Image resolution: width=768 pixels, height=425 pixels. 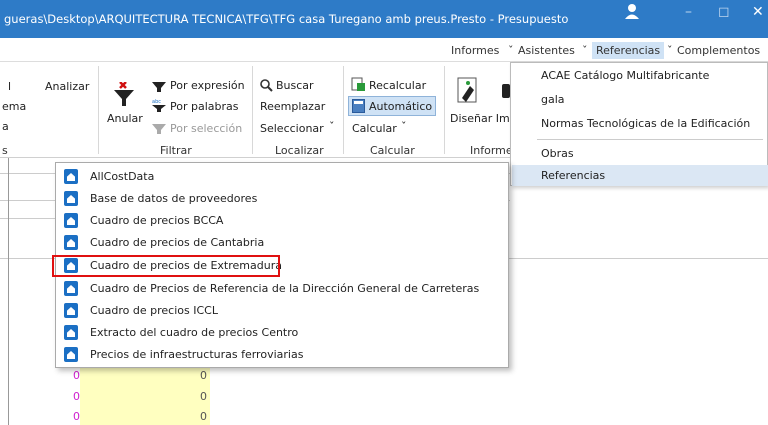 What do you see at coordinates (122, 176) in the screenshot?
I see `submenu-item-label: AllCostData` at bounding box center [122, 176].